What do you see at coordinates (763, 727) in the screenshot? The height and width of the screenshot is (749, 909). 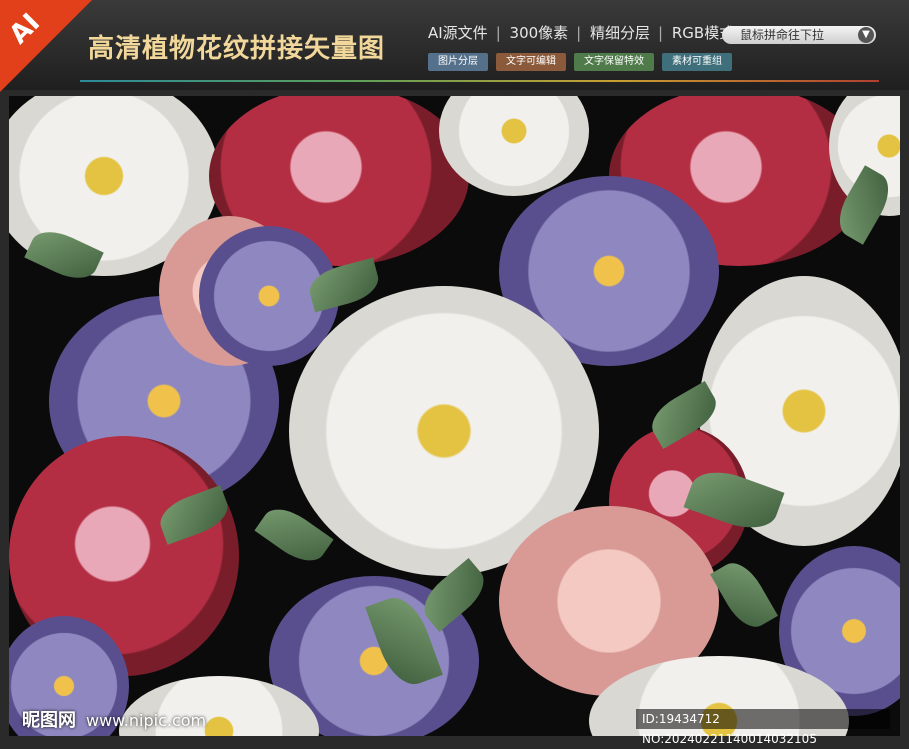 I see `image-id-label: ID:19434712 NO:20240221140014032105` at bounding box center [763, 727].